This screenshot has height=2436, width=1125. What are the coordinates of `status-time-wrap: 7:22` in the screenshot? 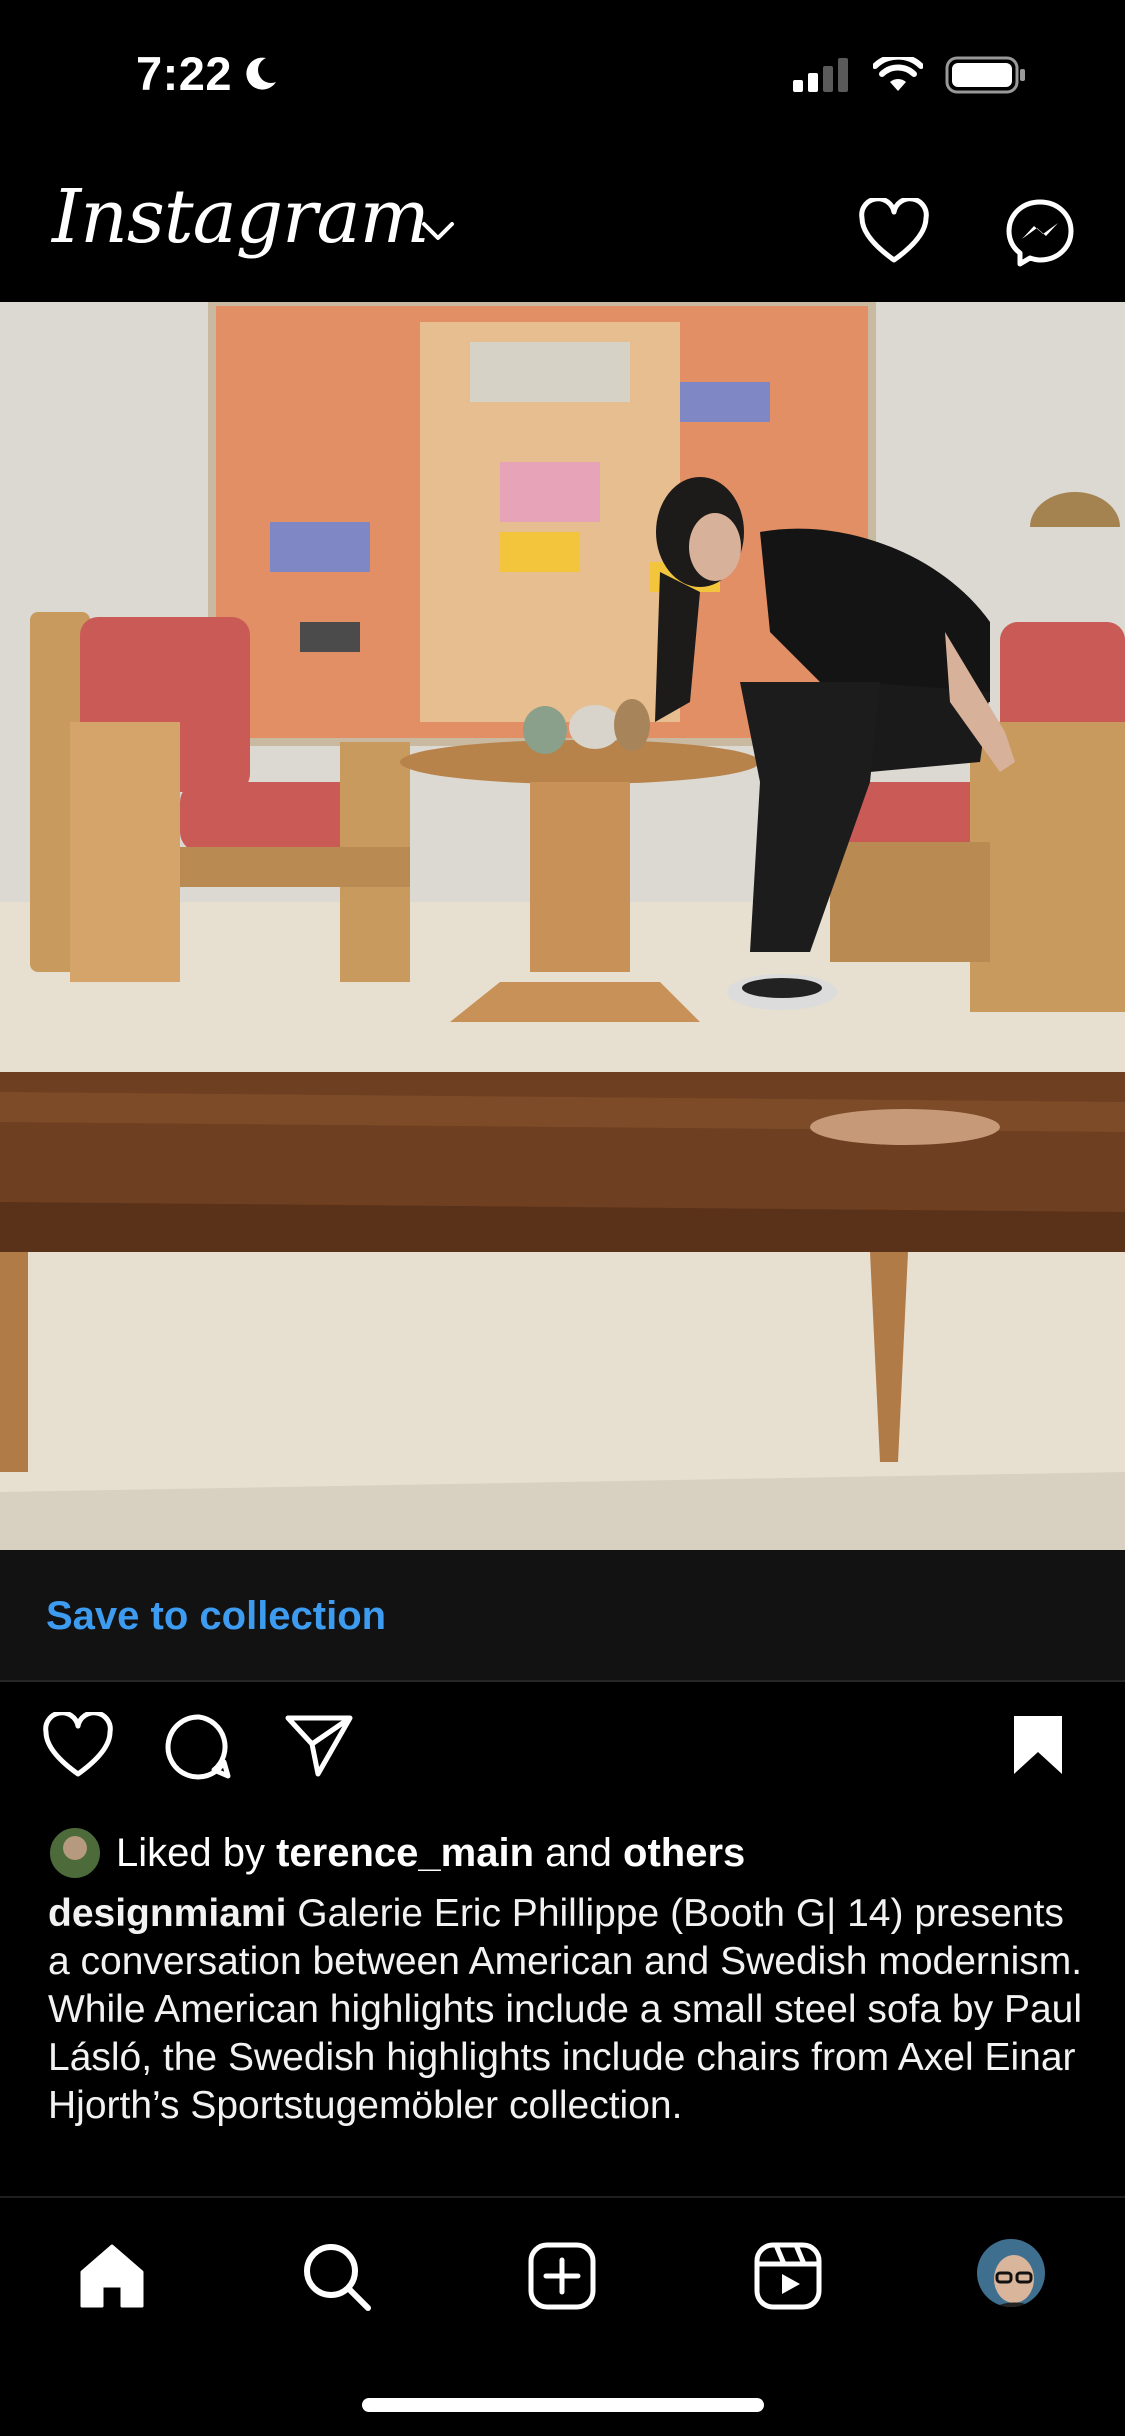 It's located at (208, 73).